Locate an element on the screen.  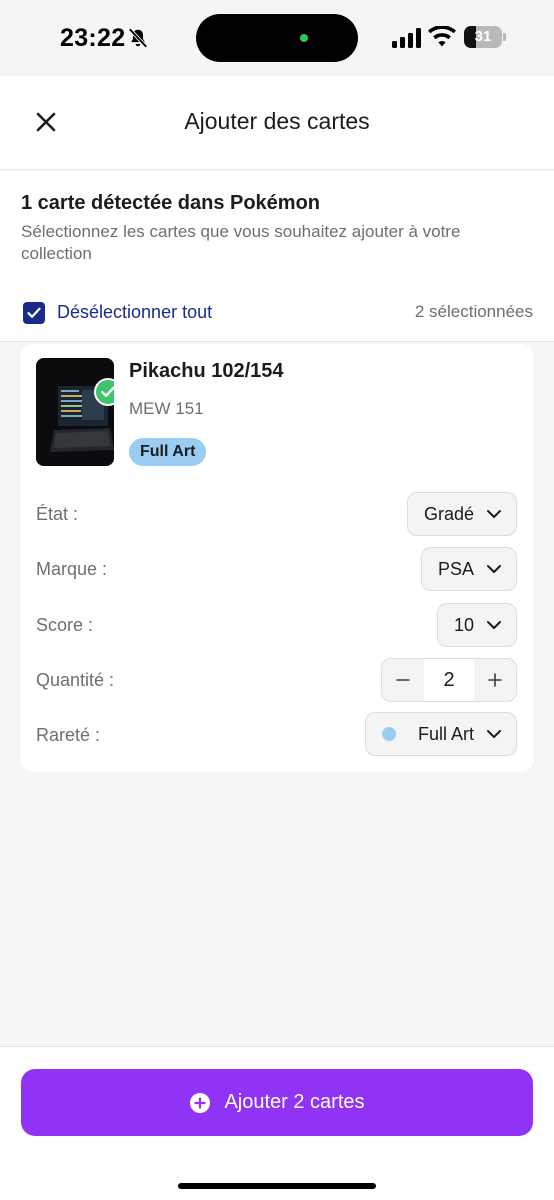
card-photo is located at coordinates (75, 412).